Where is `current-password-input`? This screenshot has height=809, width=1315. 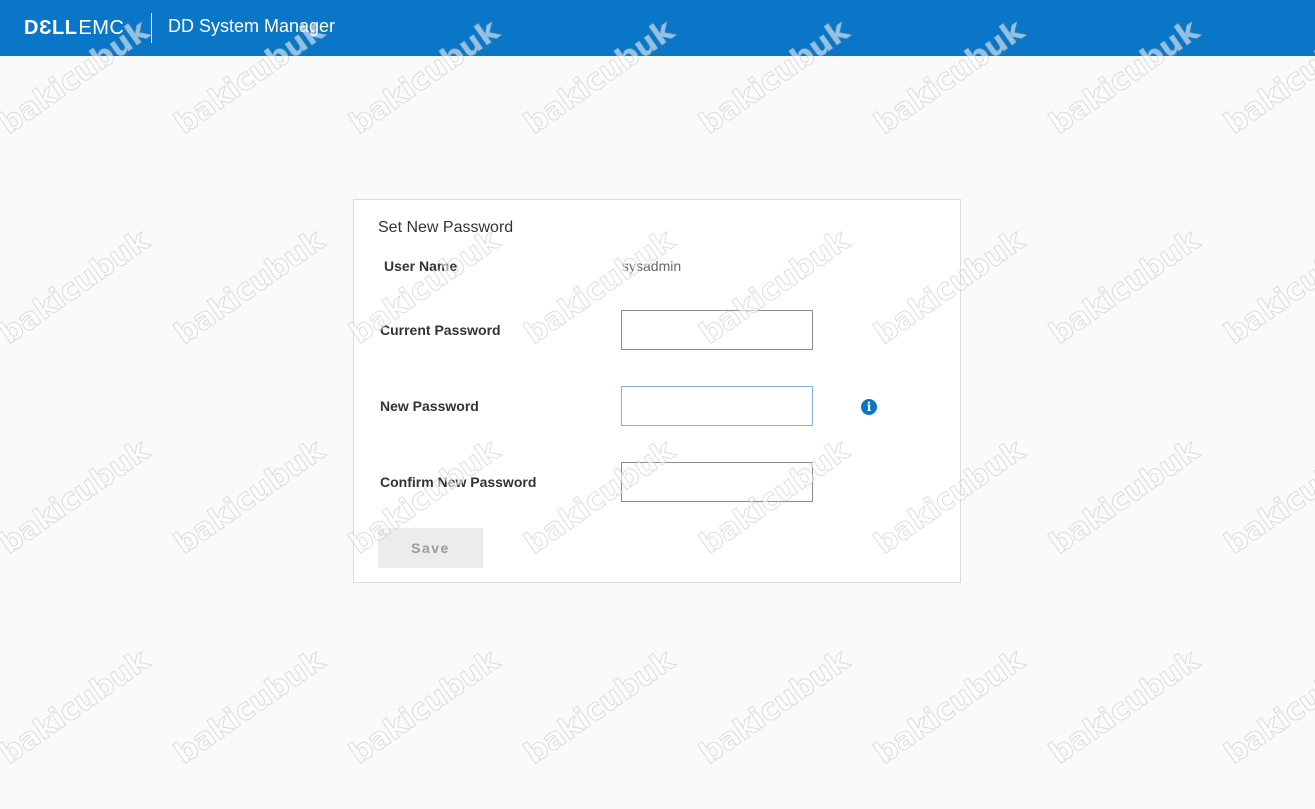
current-password-input is located at coordinates (717, 330).